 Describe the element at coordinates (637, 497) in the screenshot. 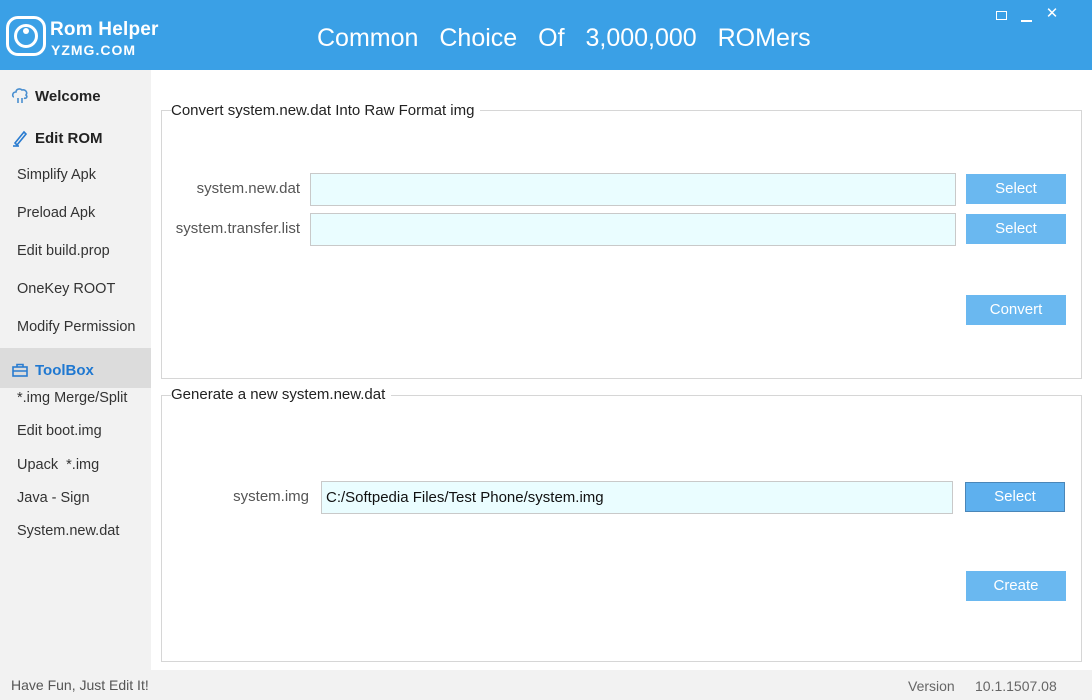

I see `system-img-input: C:/Softpedia Files/Test Phone/system.img` at that location.